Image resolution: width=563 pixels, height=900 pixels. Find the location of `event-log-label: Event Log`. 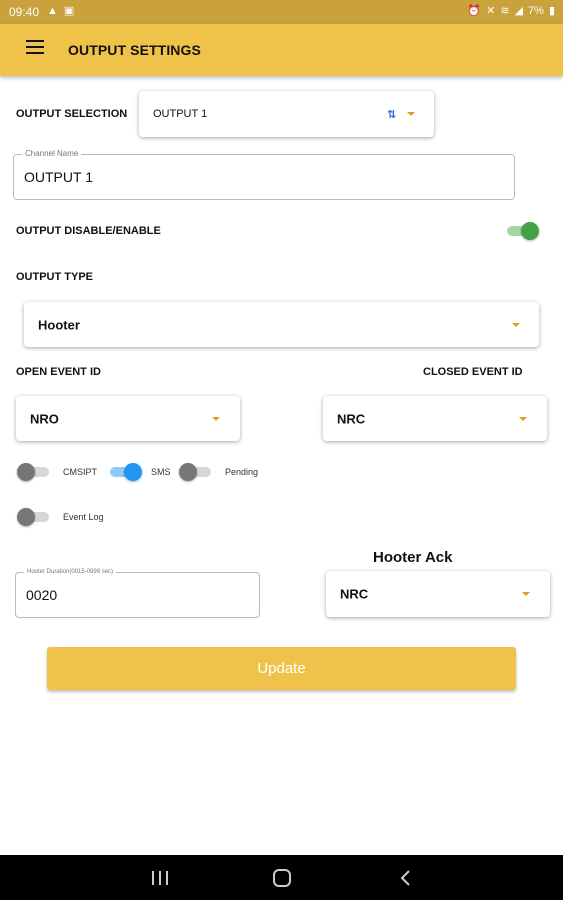

event-log-label: Event Log is located at coordinates (83, 517).